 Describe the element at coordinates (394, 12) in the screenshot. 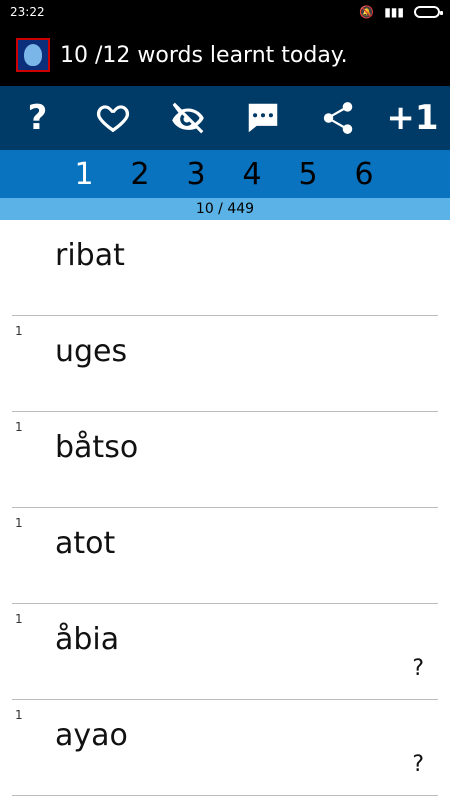

I see `signal-icon: ▮▮▮` at that location.